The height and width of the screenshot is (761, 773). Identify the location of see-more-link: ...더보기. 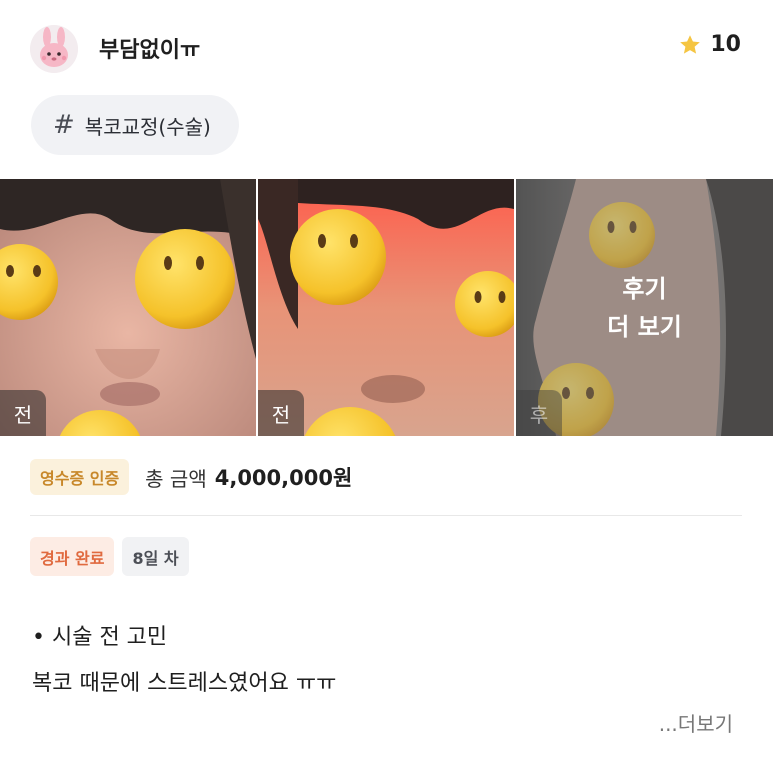
(696, 722).